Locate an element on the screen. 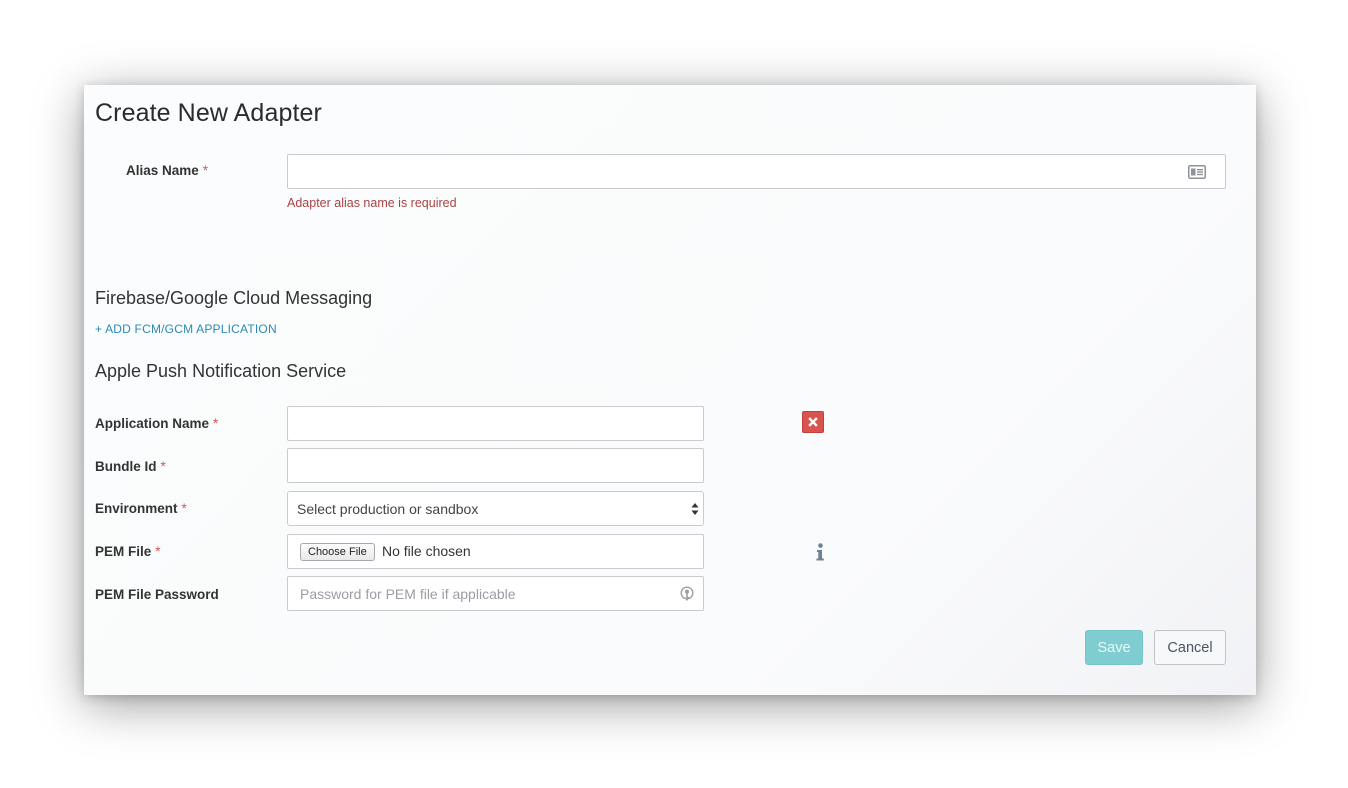  fcm-section-heading: Firebase/Google Cloud Messaging is located at coordinates (234, 298).